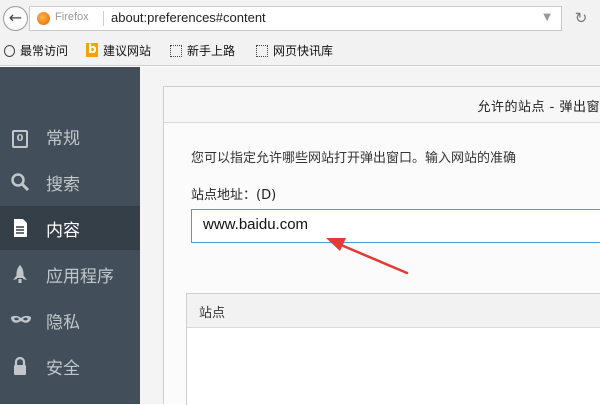  Describe the element at coordinates (188, 17) in the screenshot. I see `url-text: about:preferences#content` at that location.